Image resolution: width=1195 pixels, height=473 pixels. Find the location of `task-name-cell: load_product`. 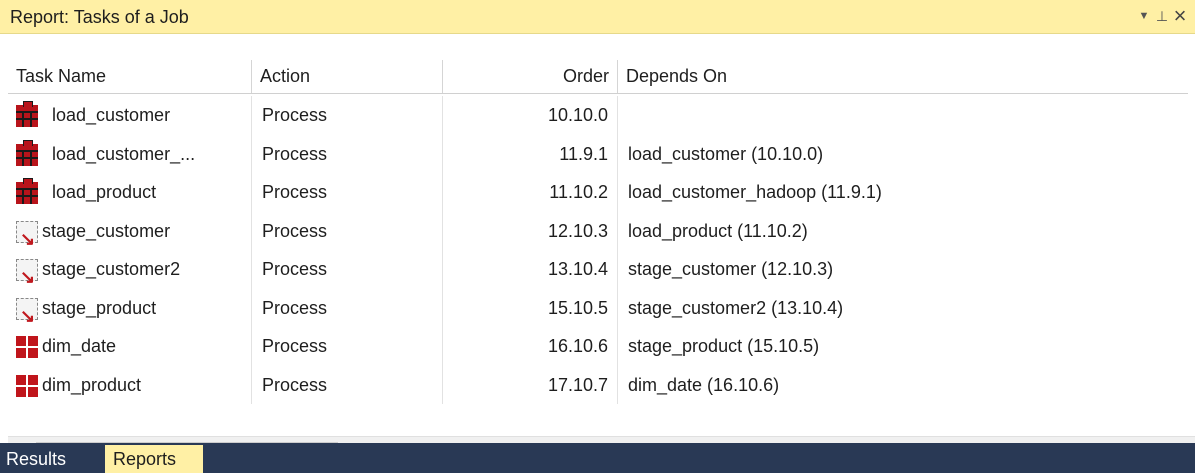

task-name-cell: load_product is located at coordinates (130, 192).